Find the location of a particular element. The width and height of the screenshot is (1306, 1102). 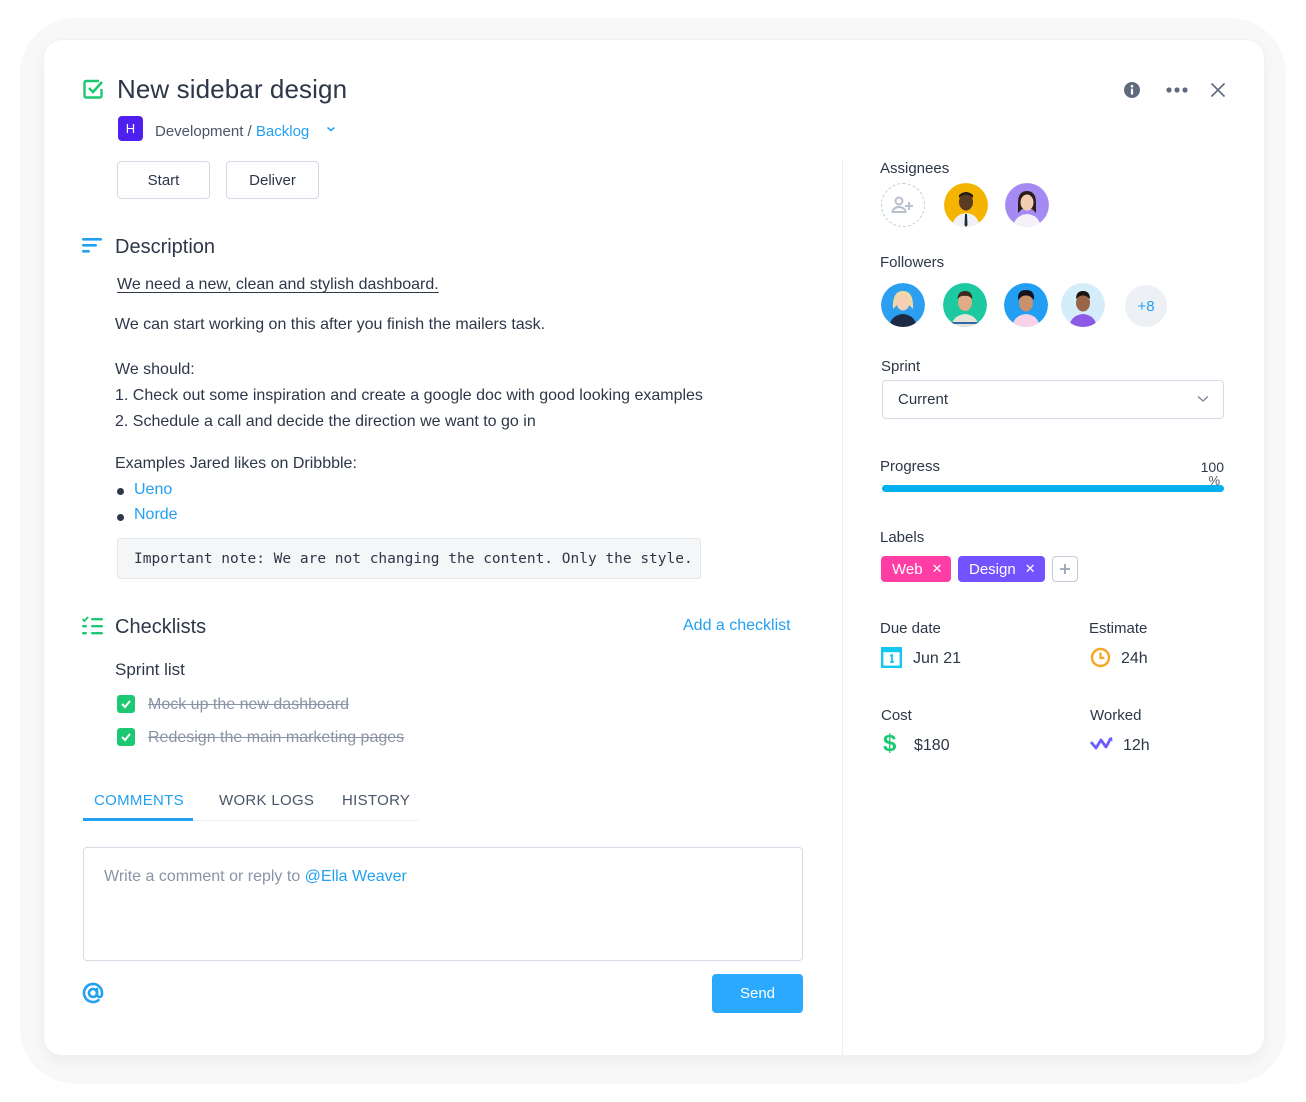

more-icon is located at coordinates (1177, 90).